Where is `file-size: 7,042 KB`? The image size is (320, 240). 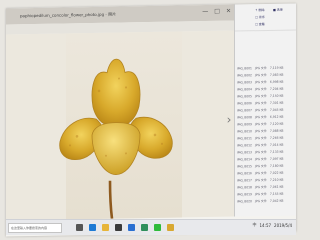
file-size: 7,042 KB is located at coordinates (276, 200).